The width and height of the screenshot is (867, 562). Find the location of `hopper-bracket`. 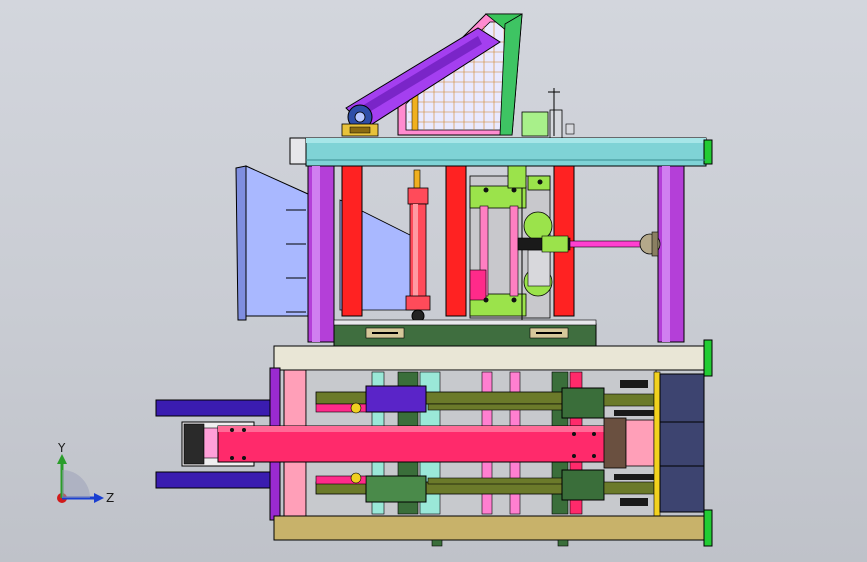

hopper-bracket is located at coordinates (548, 113).